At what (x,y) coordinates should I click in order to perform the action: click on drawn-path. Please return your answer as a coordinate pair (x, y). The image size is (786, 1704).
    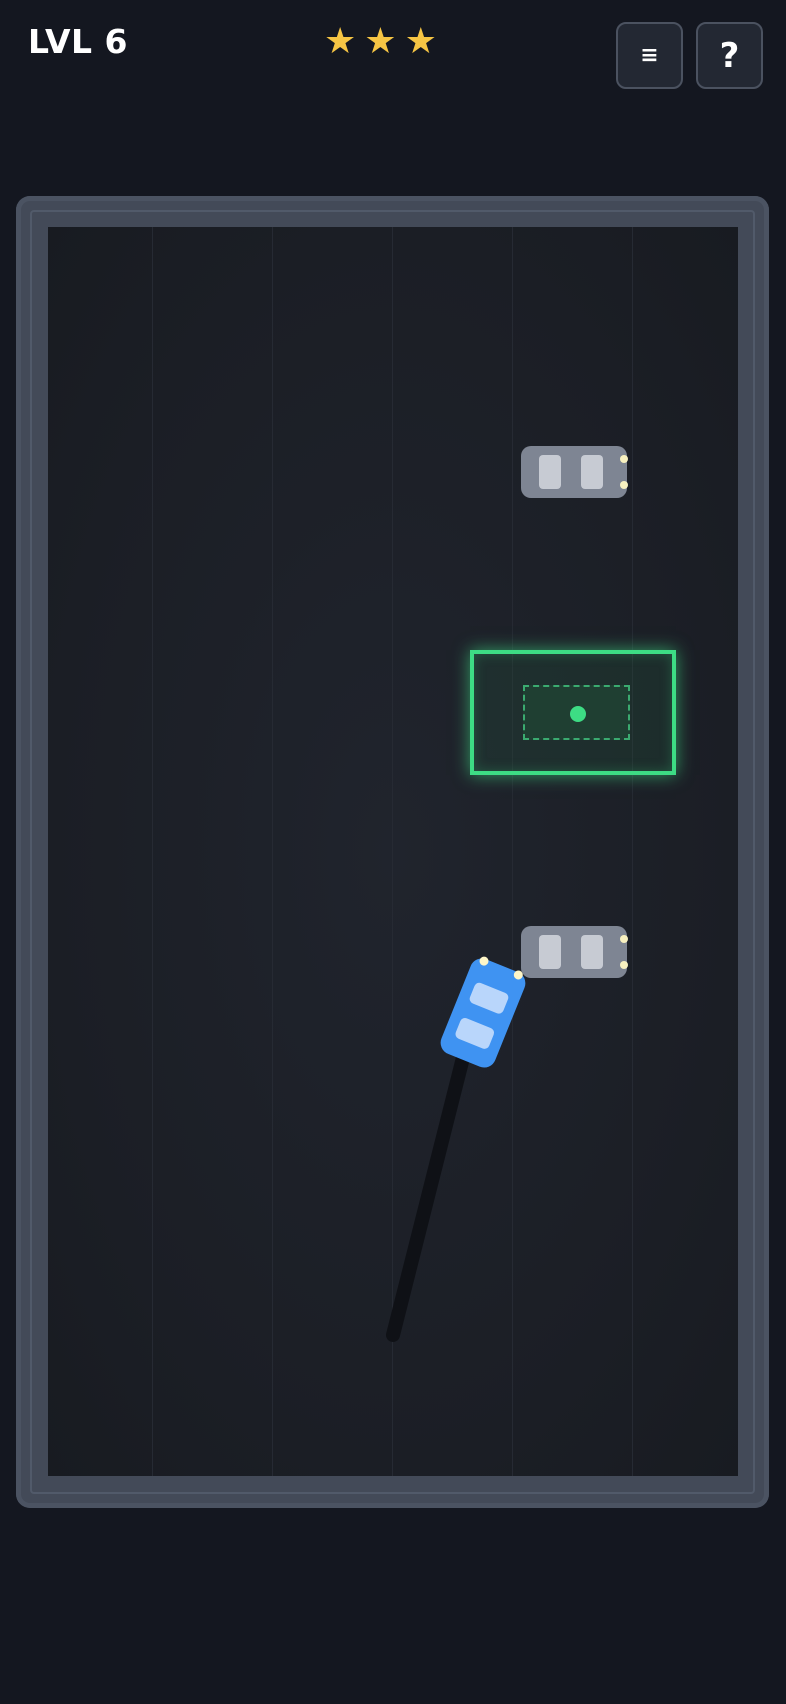
    Looking at the image, I should click on (431, 1182).